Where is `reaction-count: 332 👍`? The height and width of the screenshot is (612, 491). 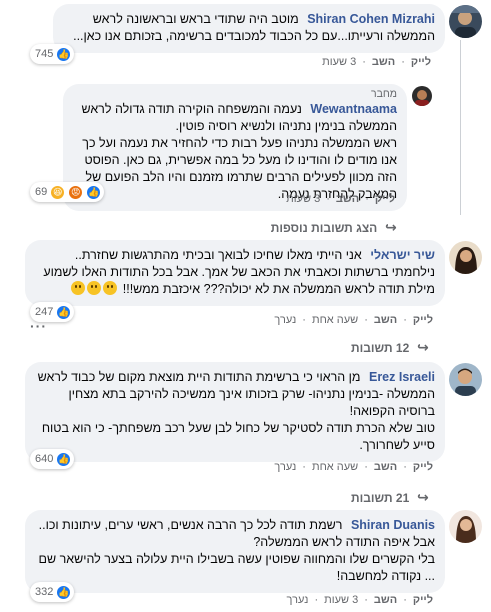 reaction-count: 332 👍 is located at coordinates (52, 592).